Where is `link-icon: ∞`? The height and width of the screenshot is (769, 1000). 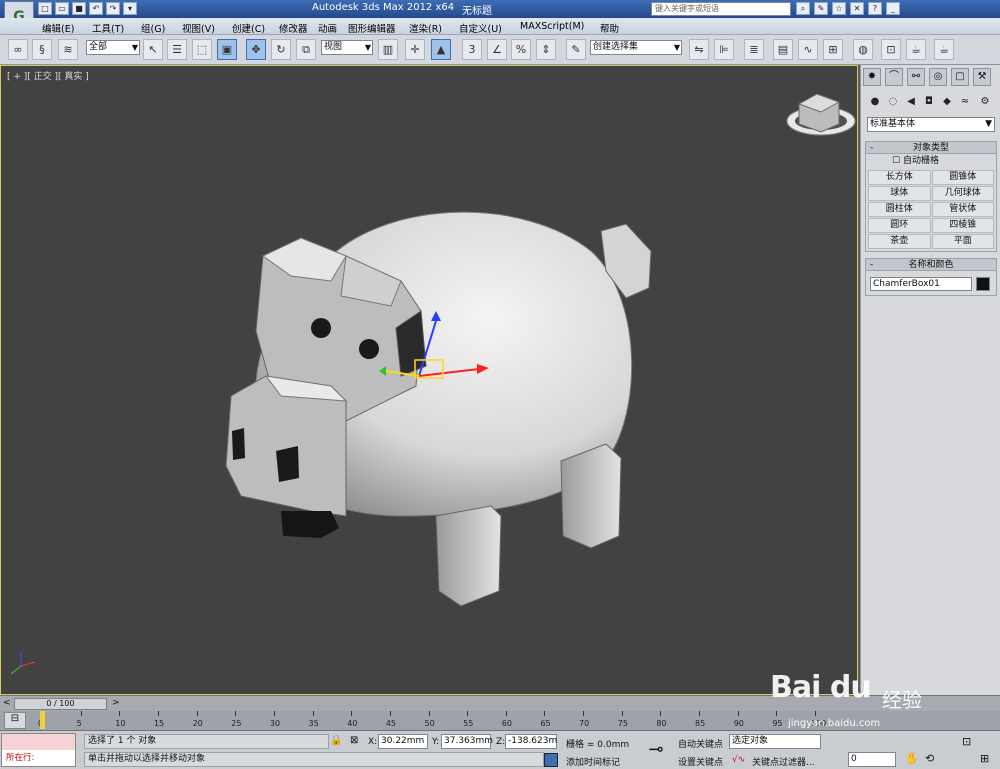
link-icon: ∞ is located at coordinates (18, 49).